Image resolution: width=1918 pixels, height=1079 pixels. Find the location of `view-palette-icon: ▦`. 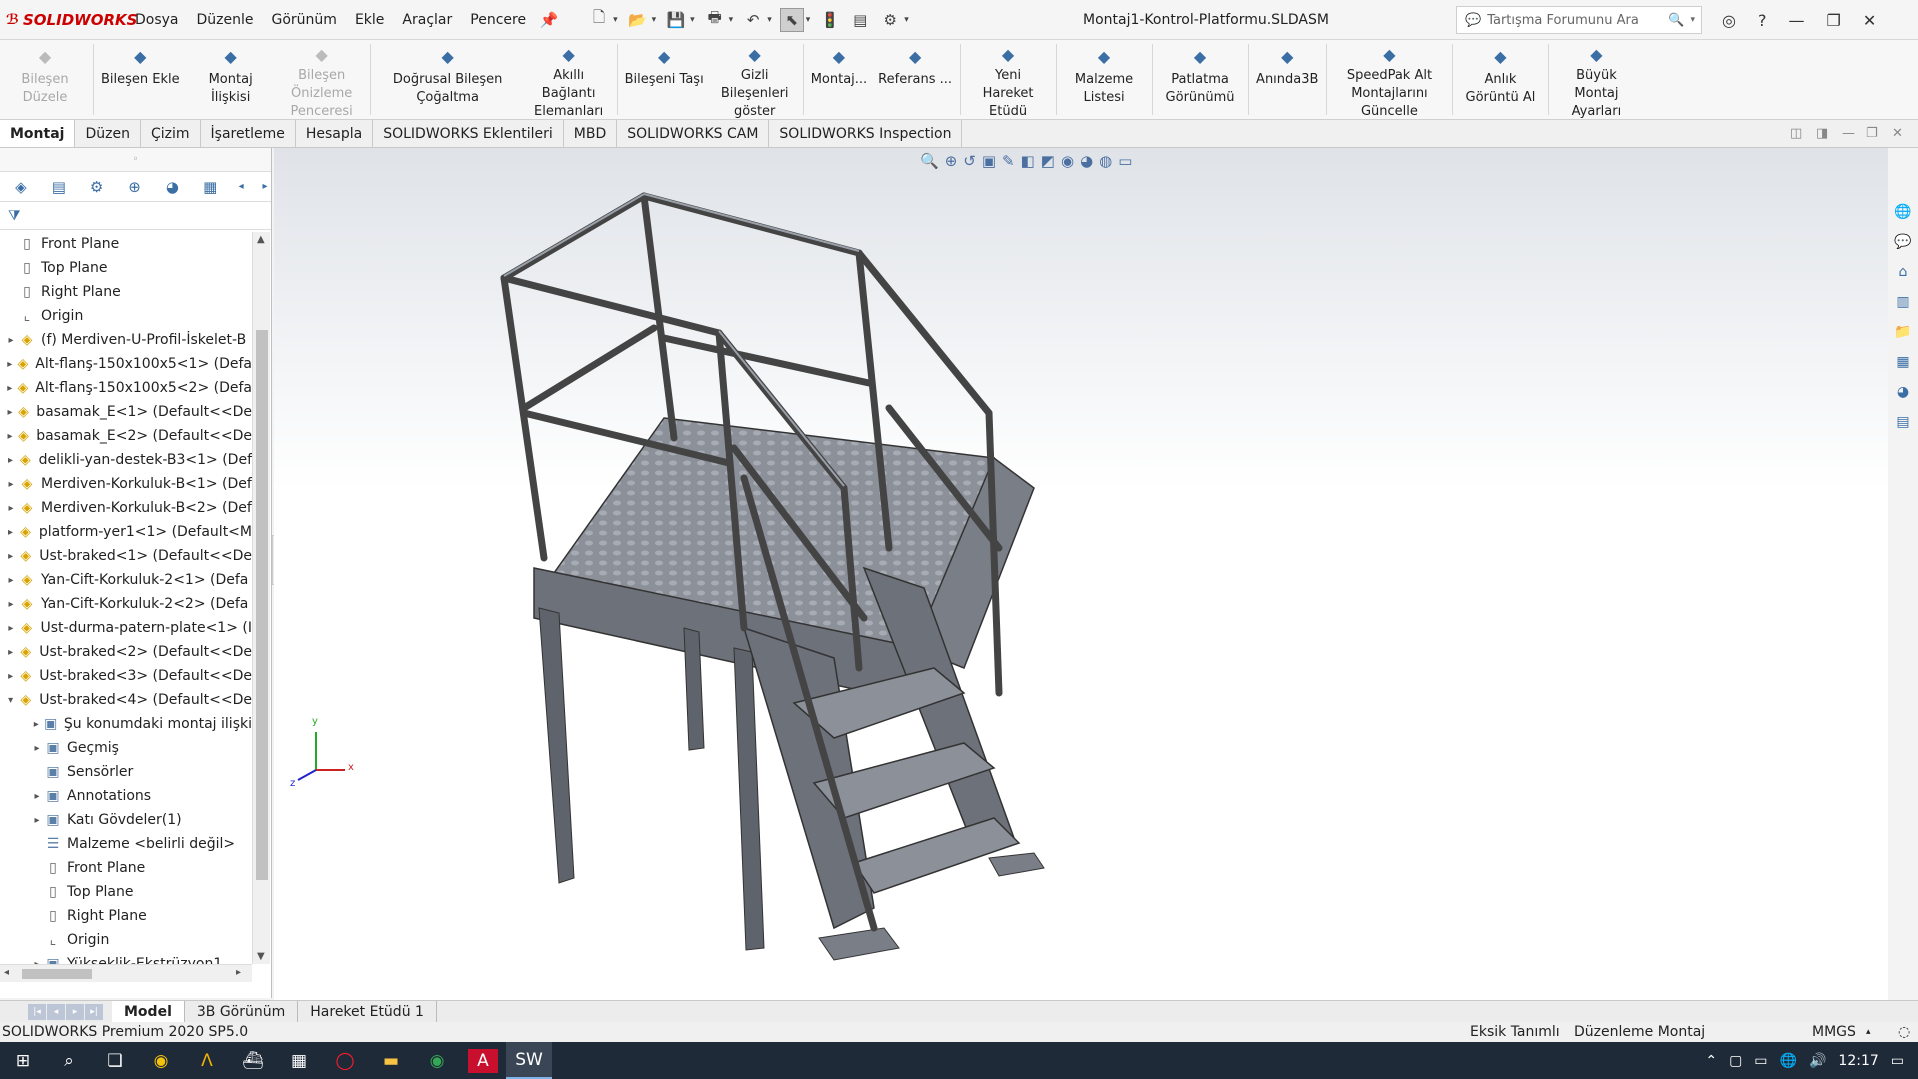

view-palette-icon: ▦ is located at coordinates (1903, 362).